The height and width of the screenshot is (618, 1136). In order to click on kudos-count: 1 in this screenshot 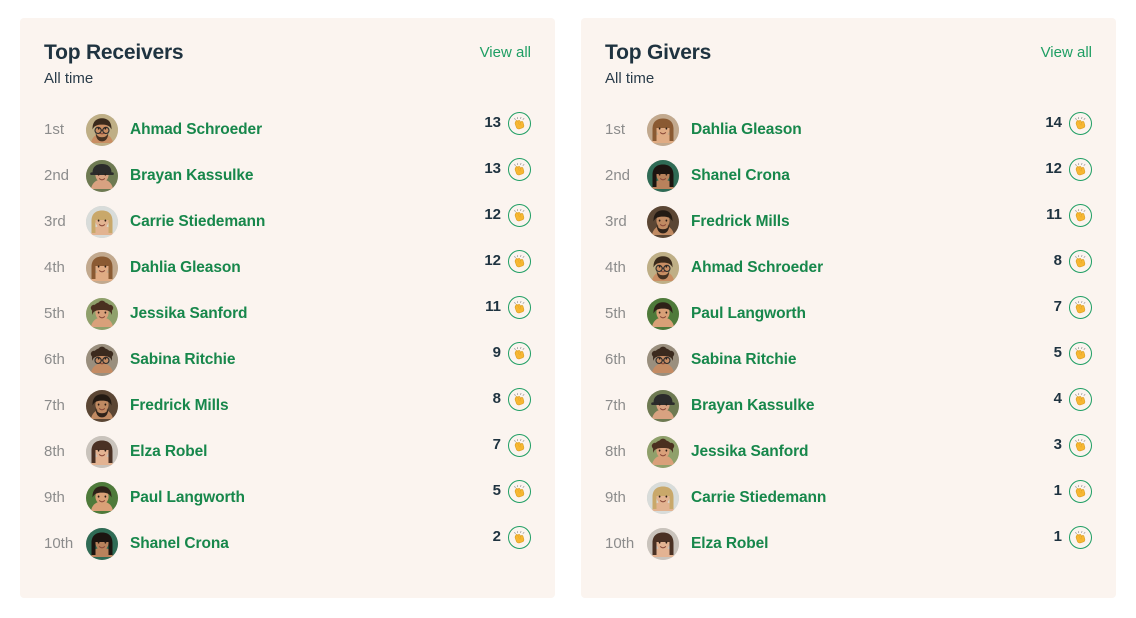, I will do `click(1057, 490)`.